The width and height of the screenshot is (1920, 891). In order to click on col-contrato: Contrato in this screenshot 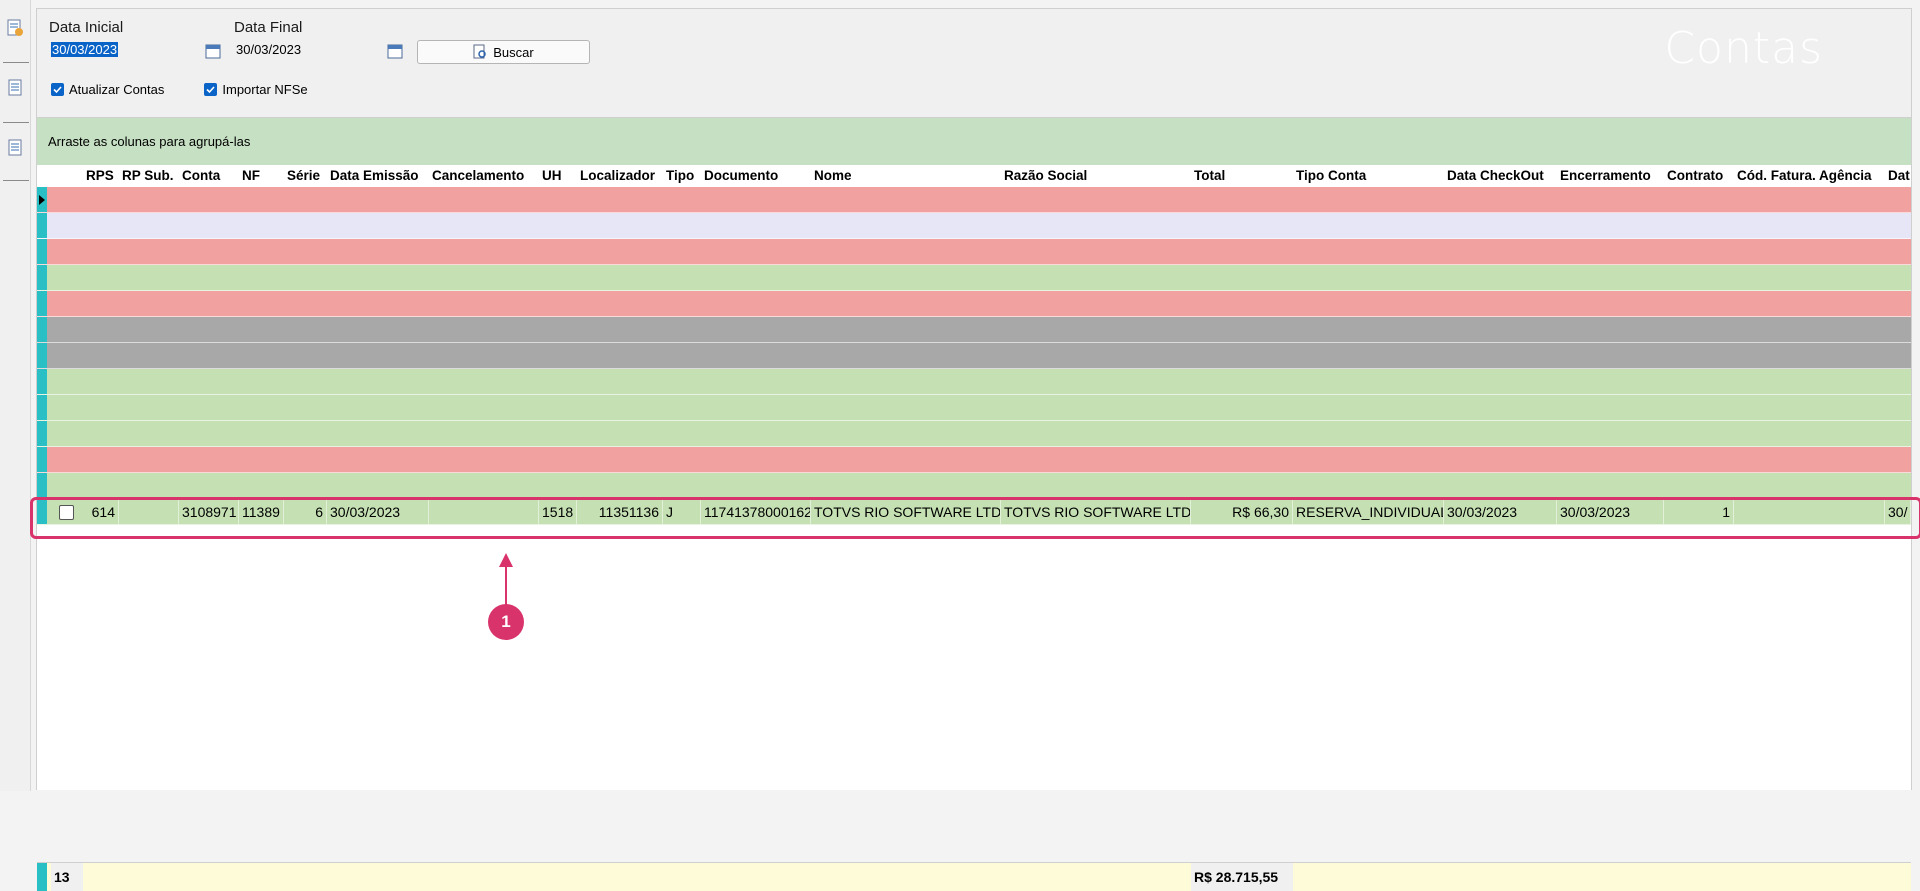, I will do `click(1699, 176)`.